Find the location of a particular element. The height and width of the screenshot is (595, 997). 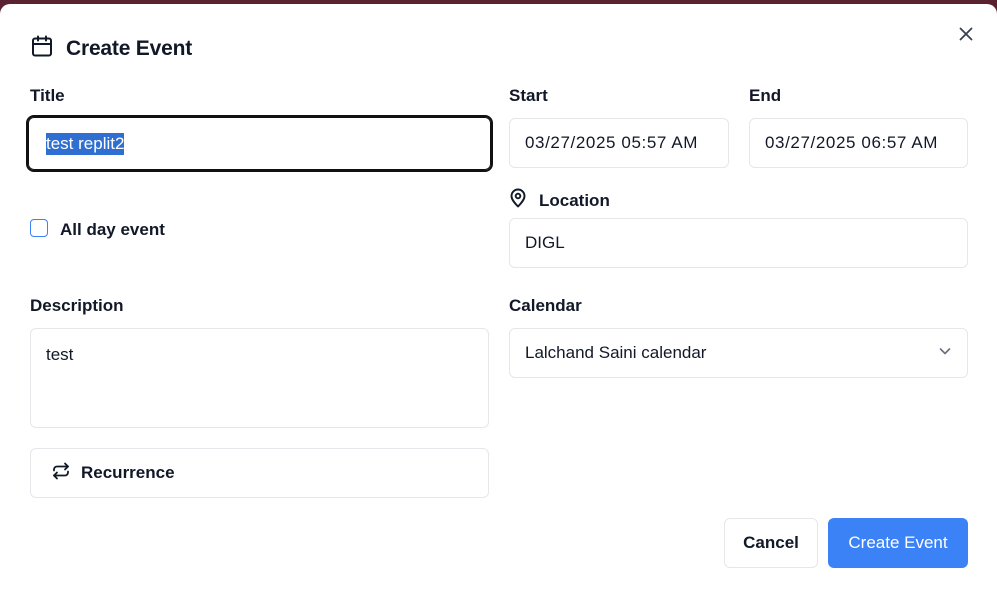

recurrence-label: Recurrence is located at coordinates (128, 472).